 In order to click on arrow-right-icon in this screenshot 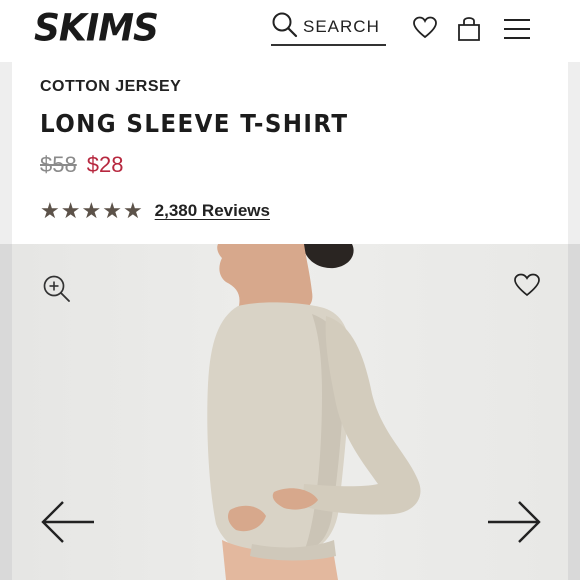, I will do `click(514, 522)`.